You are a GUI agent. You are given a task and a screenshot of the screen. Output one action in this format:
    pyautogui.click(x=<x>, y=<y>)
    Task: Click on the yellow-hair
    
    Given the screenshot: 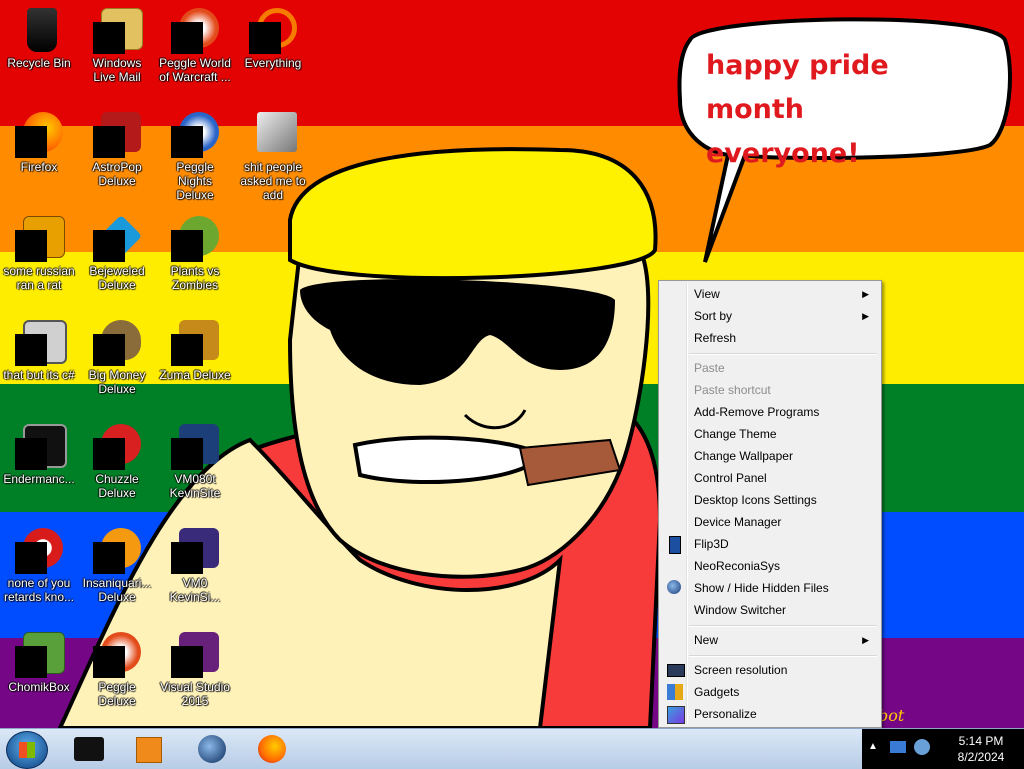 What is the action you would take?
    pyautogui.click(x=473, y=214)
    